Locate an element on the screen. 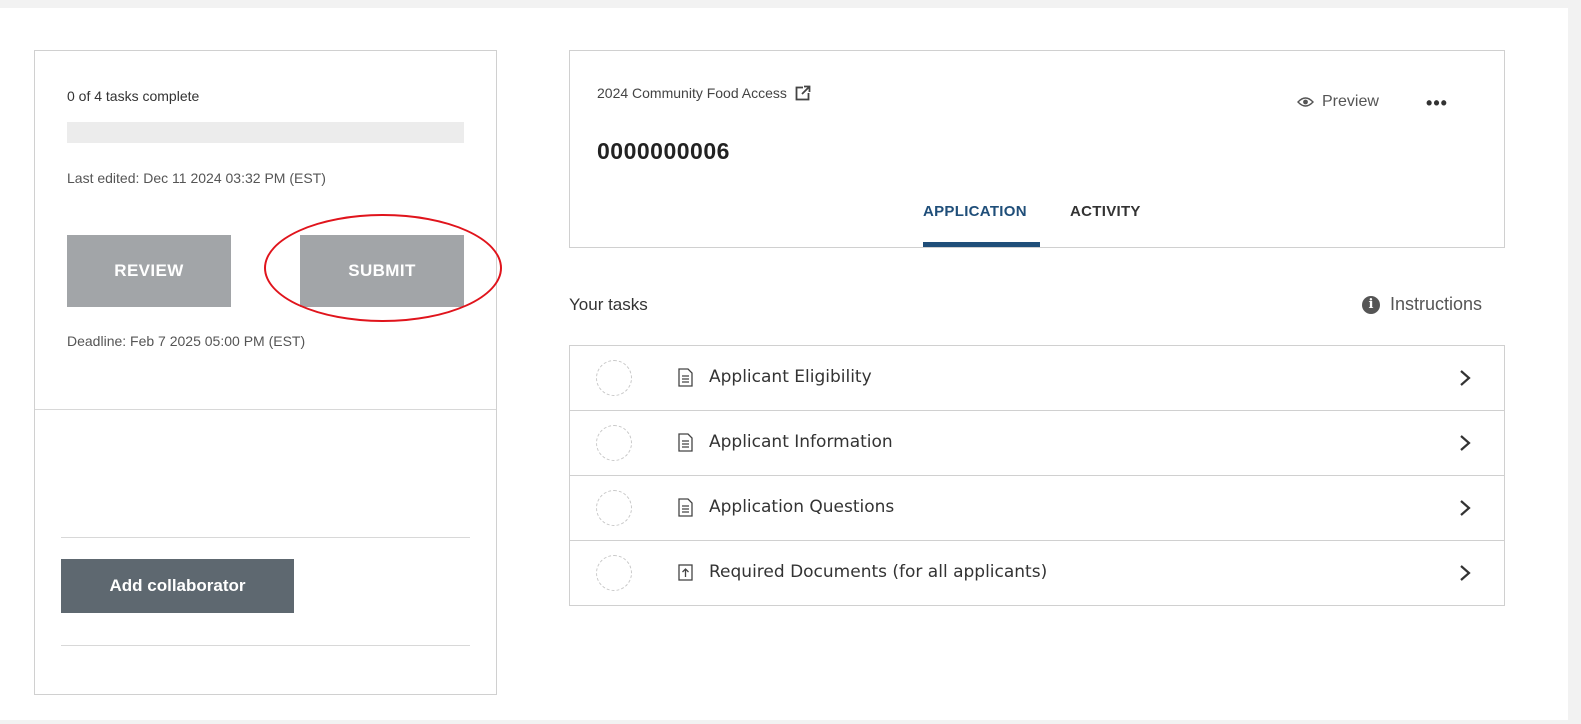  info-icon: i is located at coordinates (1371, 304).